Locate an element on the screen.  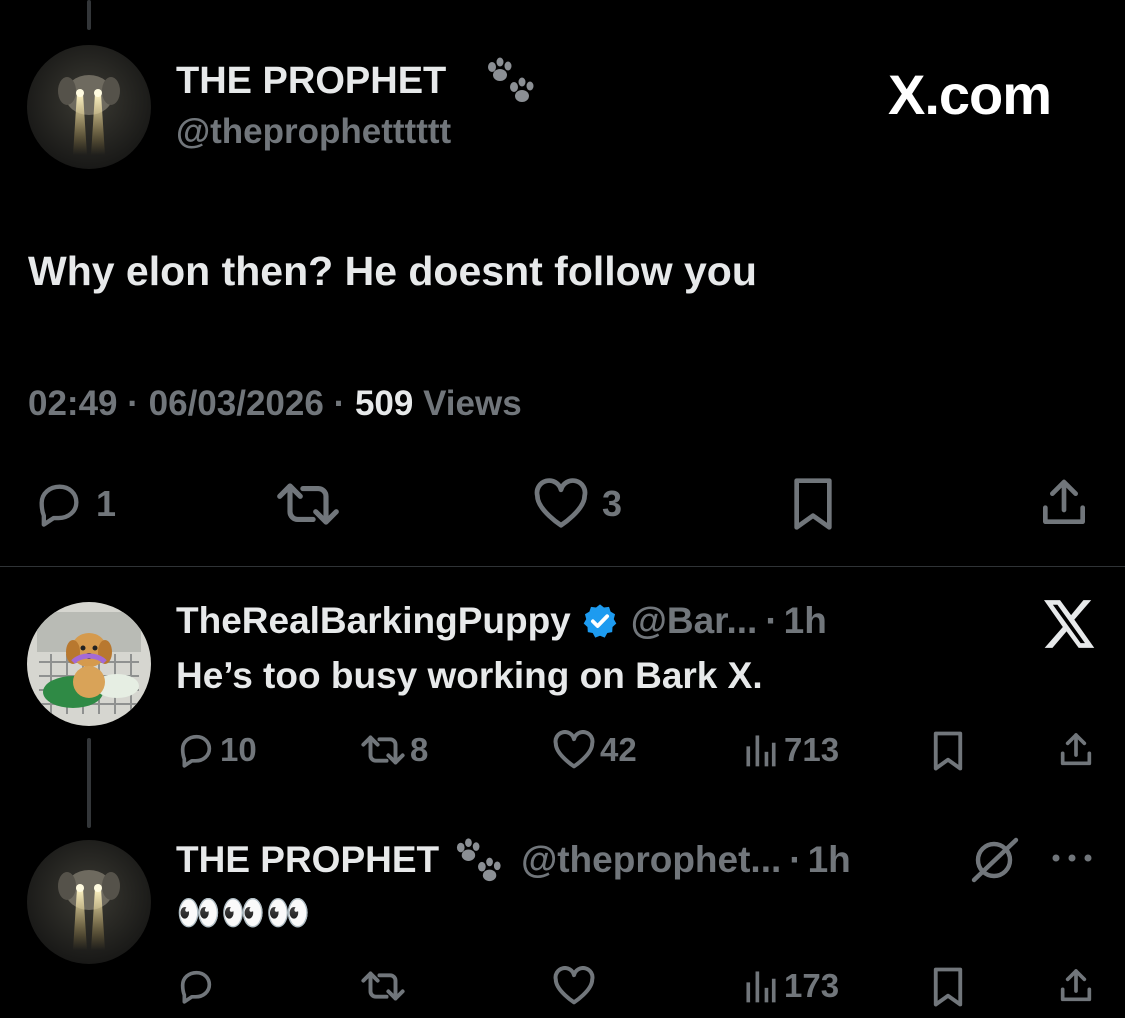
views-count: 173 is located at coordinates (812, 985).